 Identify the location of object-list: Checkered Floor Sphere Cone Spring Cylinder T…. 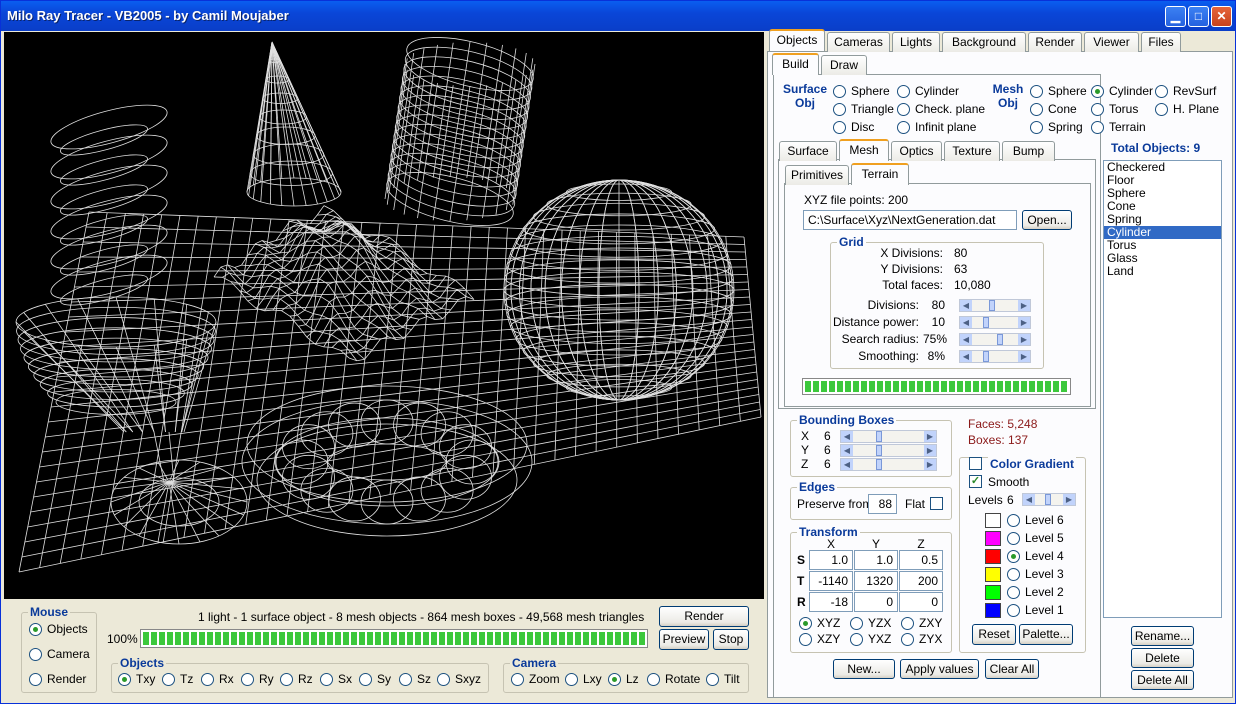
(1162, 389).